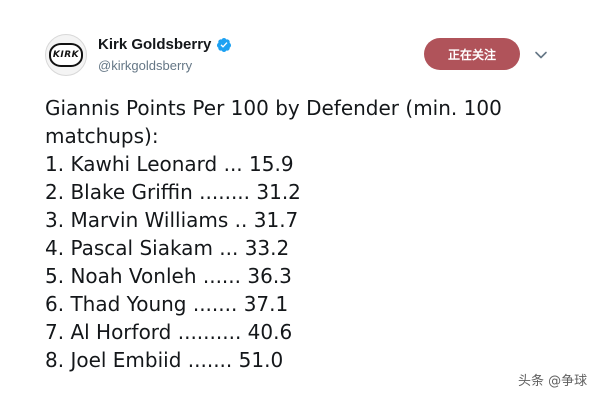 This screenshot has width=612, height=401. Describe the element at coordinates (167, 304) in the screenshot. I see `list-item: 6. Thad Young ....... 37.1` at that location.